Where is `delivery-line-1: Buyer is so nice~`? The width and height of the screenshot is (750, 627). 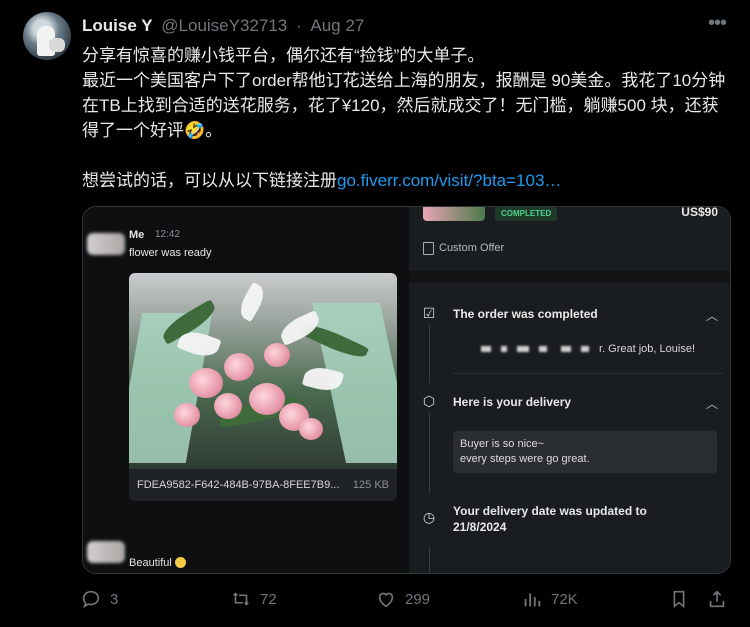 delivery-line-1: Buyer is so nice~ is located at coordinates (502, 444).